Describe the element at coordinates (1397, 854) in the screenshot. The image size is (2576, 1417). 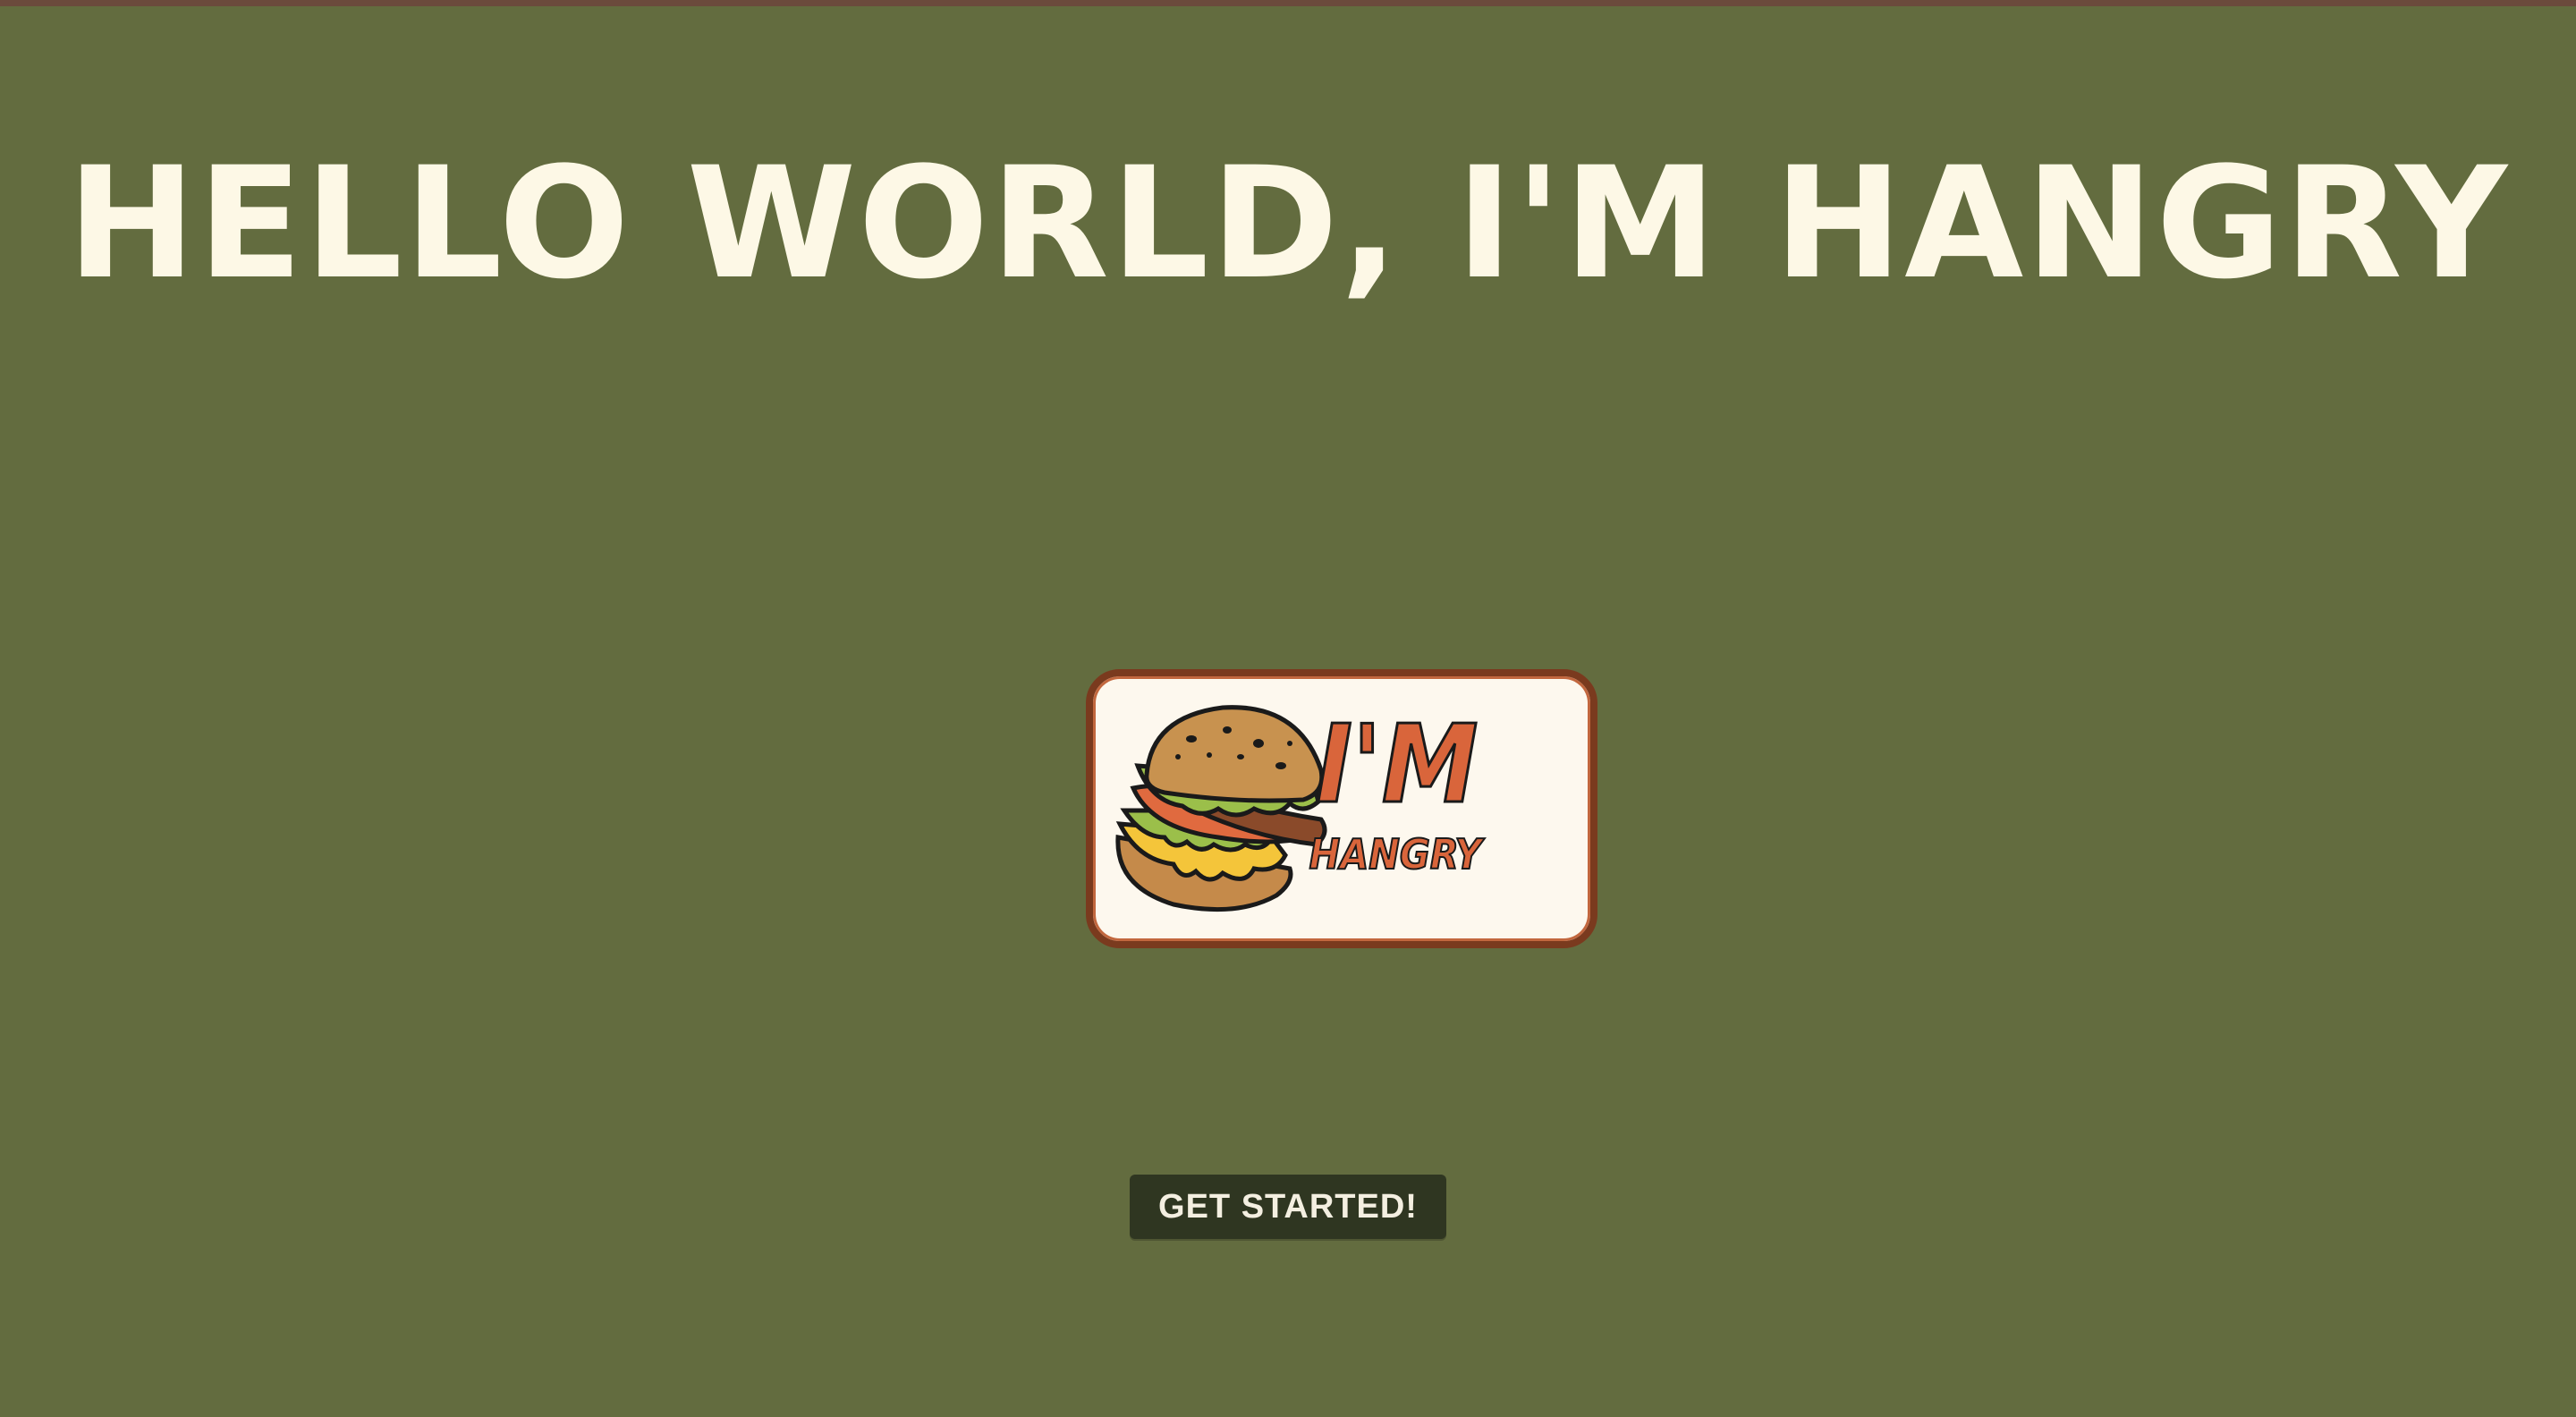
I see `logo-text-hangry: HANGRY` at that location.